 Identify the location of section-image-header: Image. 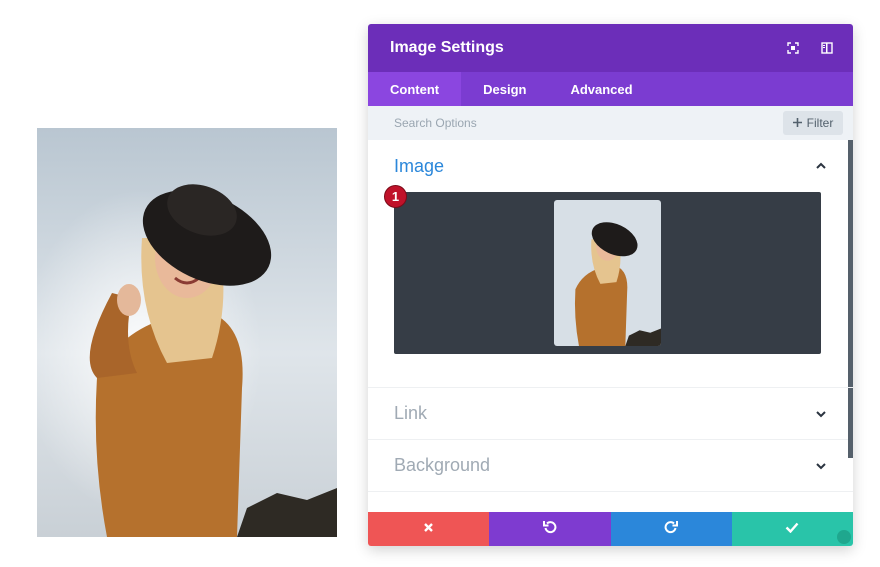
(610, 166).